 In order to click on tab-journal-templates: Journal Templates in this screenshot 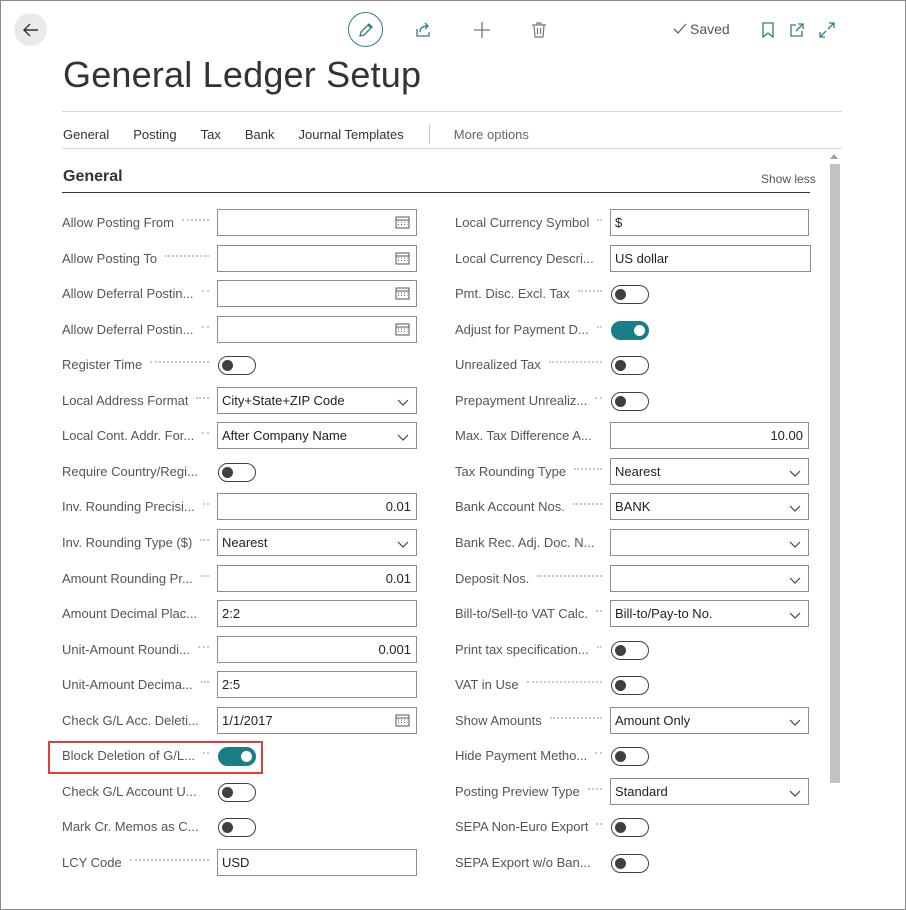, I will do `click(351, 134)`.